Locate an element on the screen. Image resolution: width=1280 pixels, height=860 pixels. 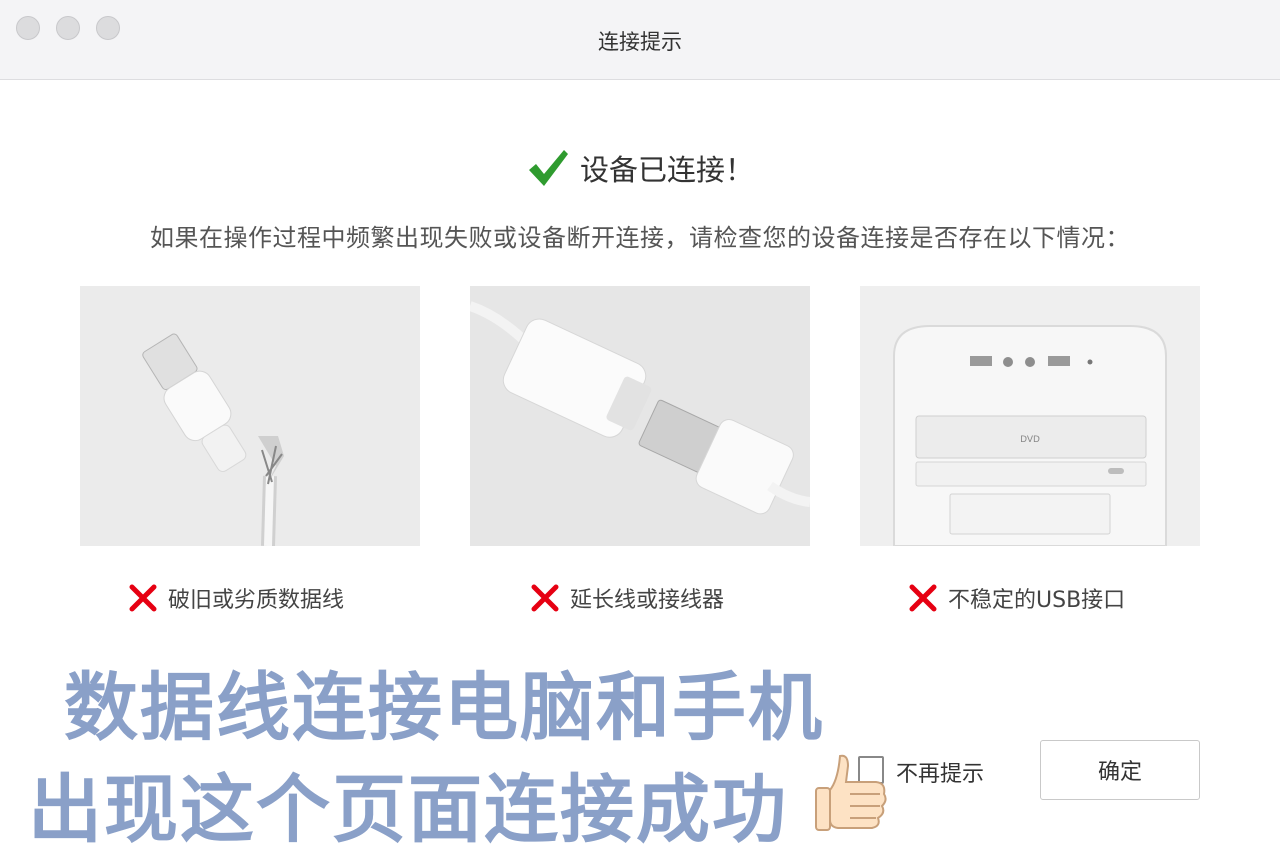
broken-cable-image is located at coordinates (250, 416).